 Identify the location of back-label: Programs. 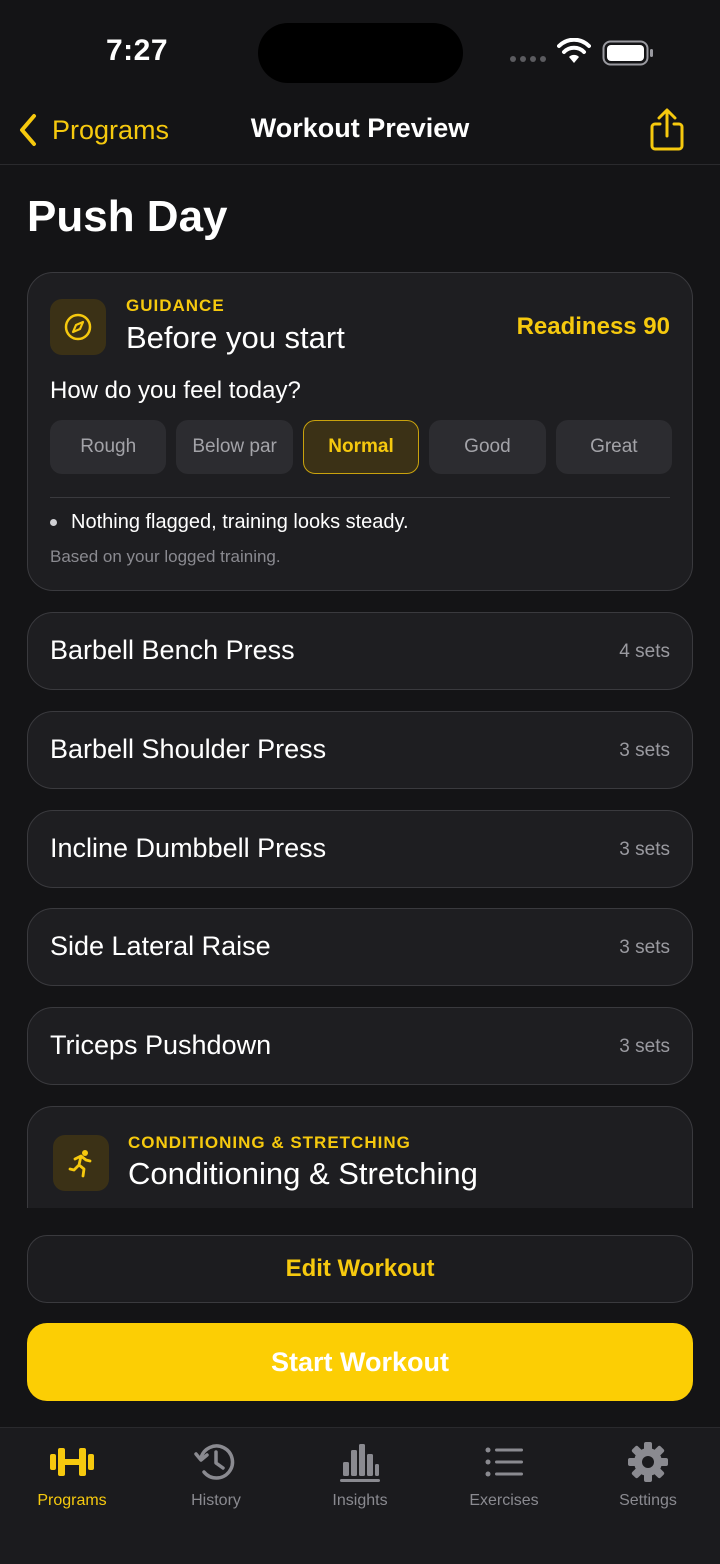
(111, 129).